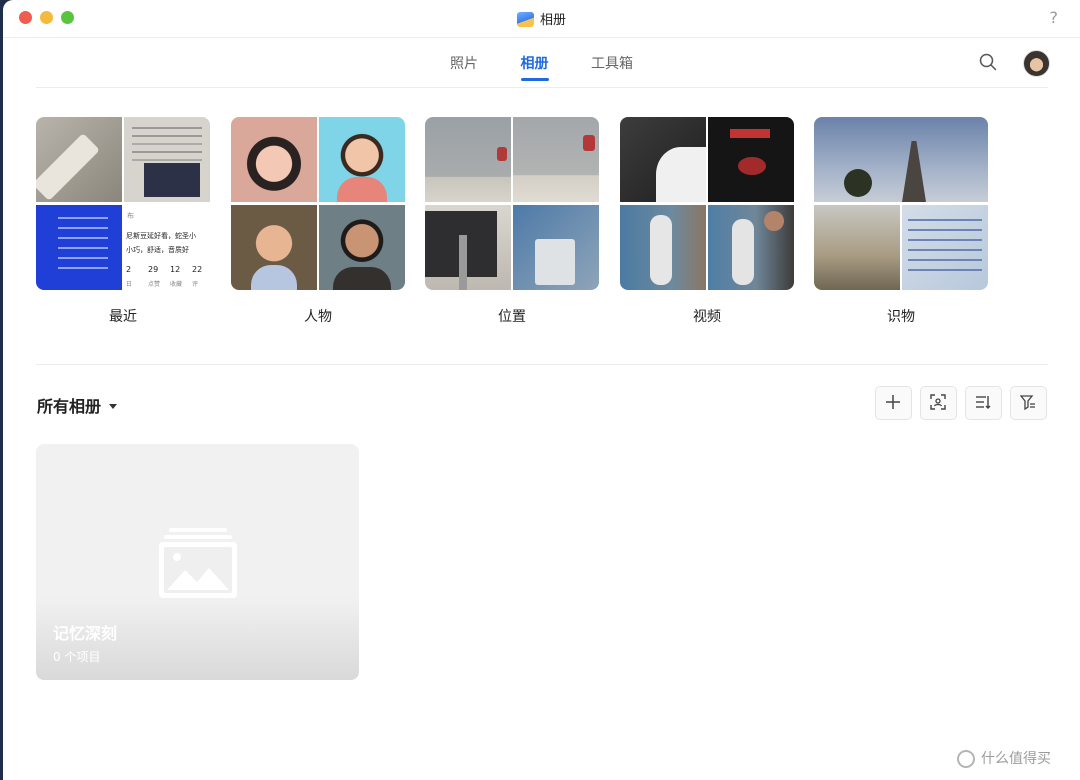 The height and width of the screenshot is (780, 1080). Describe the element at coordinates (77, 657) in the screenshot. I see `album-item-count: 0 个项目` at that location.